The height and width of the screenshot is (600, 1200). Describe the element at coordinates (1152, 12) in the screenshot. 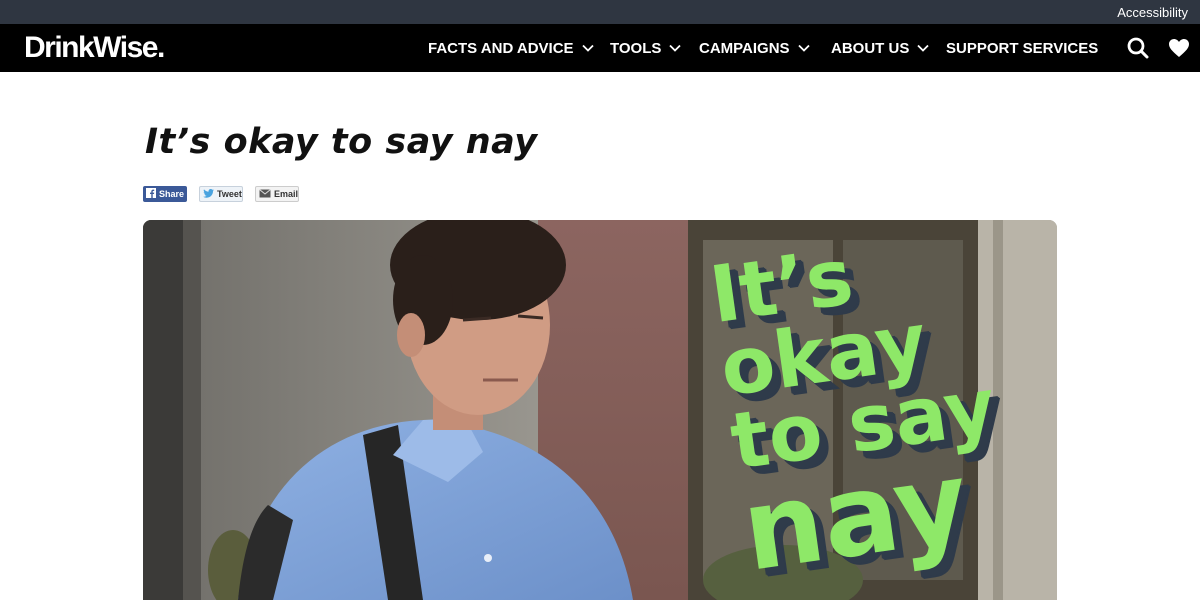

I see `accessibility-link: Accessibility` at that location.